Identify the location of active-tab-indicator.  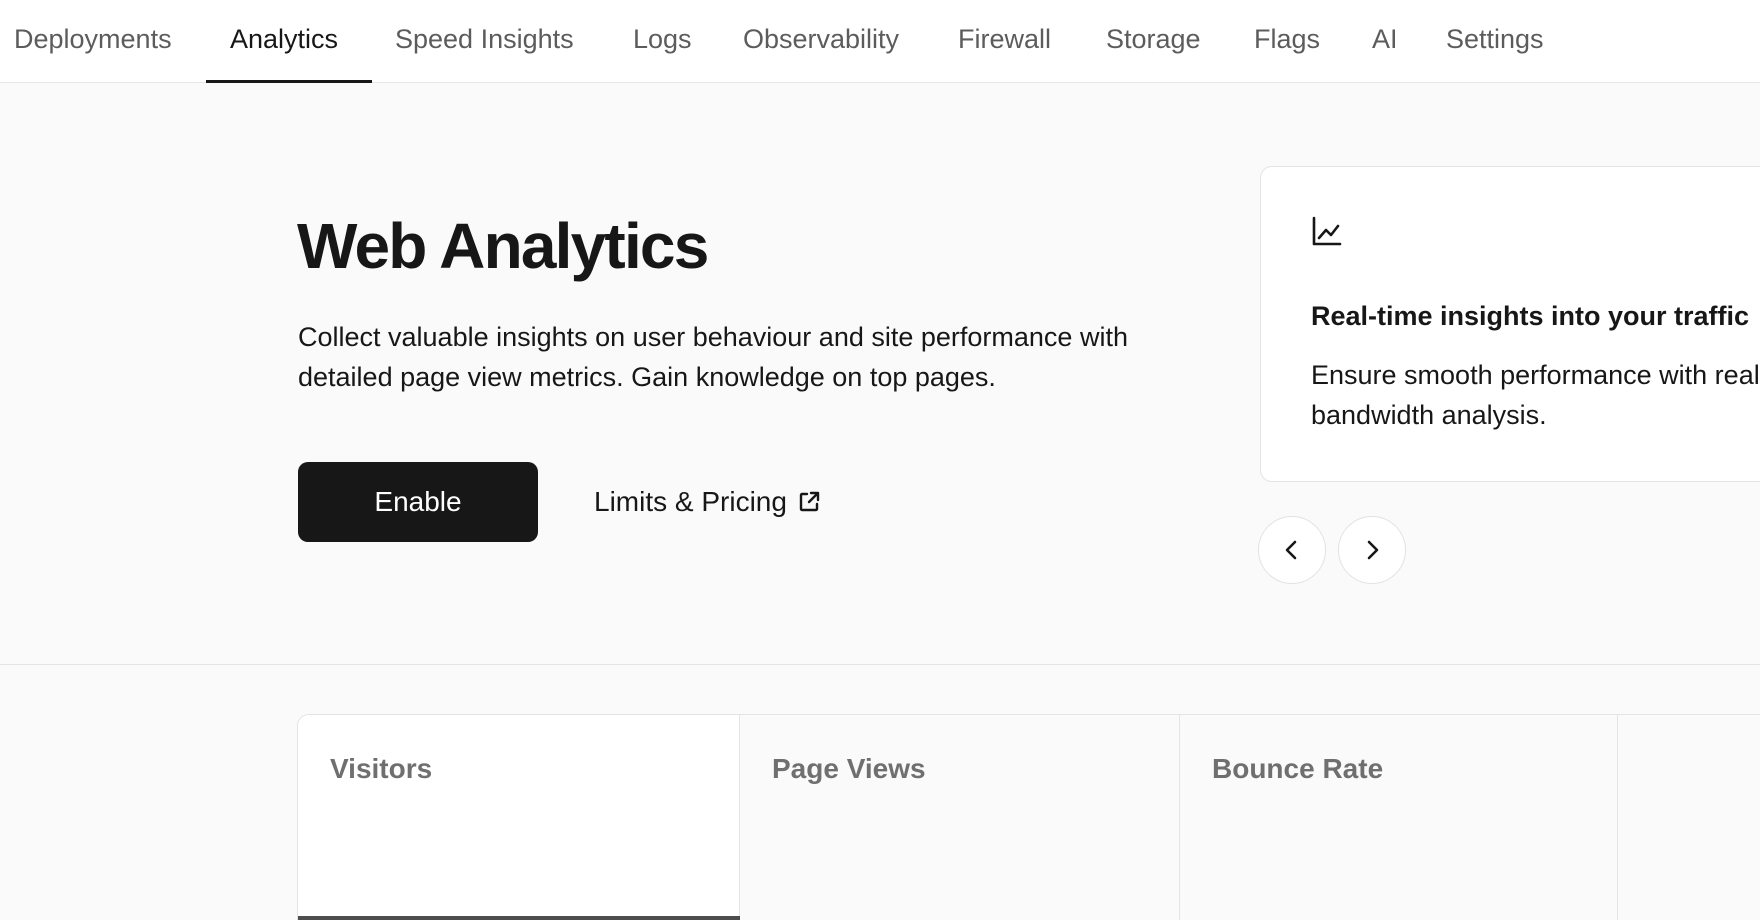
(289, 81).